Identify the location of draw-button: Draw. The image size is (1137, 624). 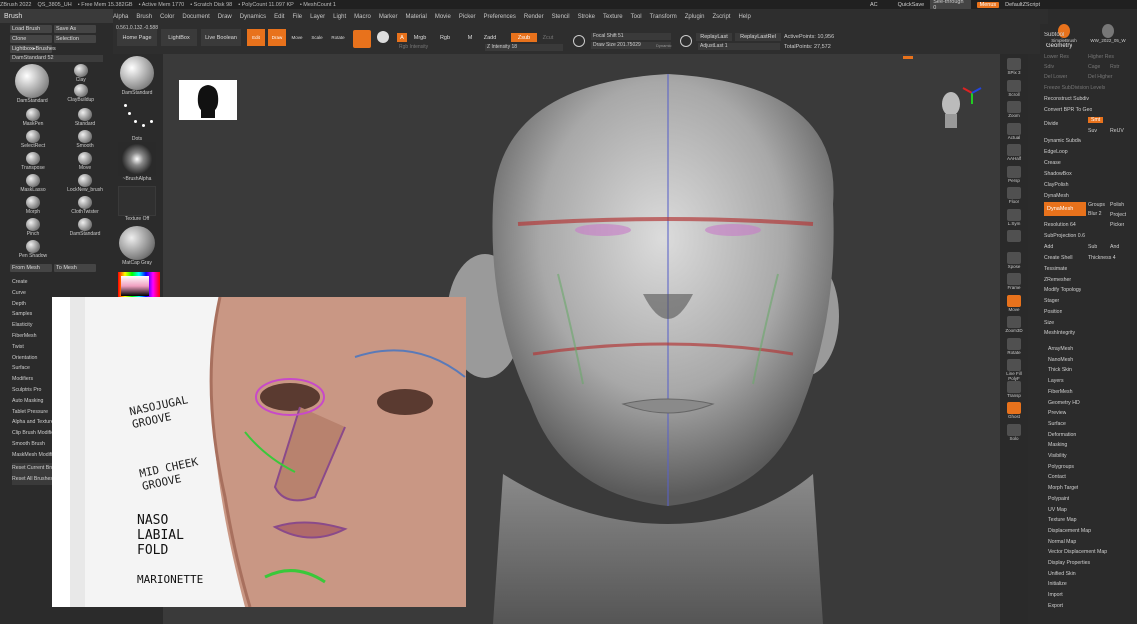
(277, 37).